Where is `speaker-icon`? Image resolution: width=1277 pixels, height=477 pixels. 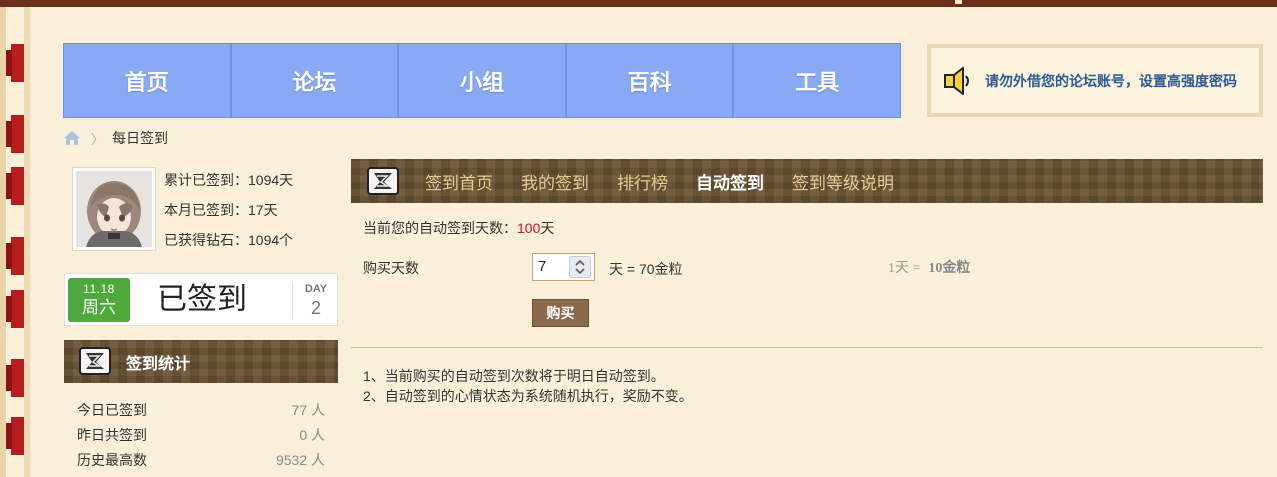
speaker-icon is located at coordinates (956, 80).